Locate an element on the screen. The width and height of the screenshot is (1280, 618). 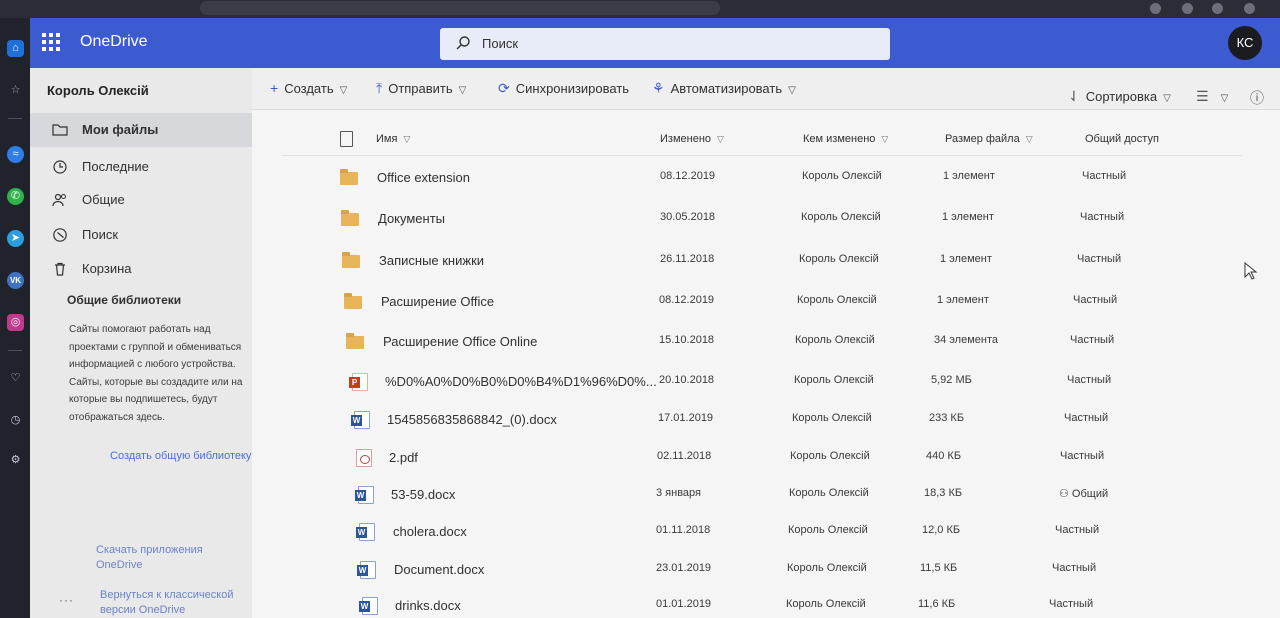
file-name: Document.docx is located at coordinates (439, 569).